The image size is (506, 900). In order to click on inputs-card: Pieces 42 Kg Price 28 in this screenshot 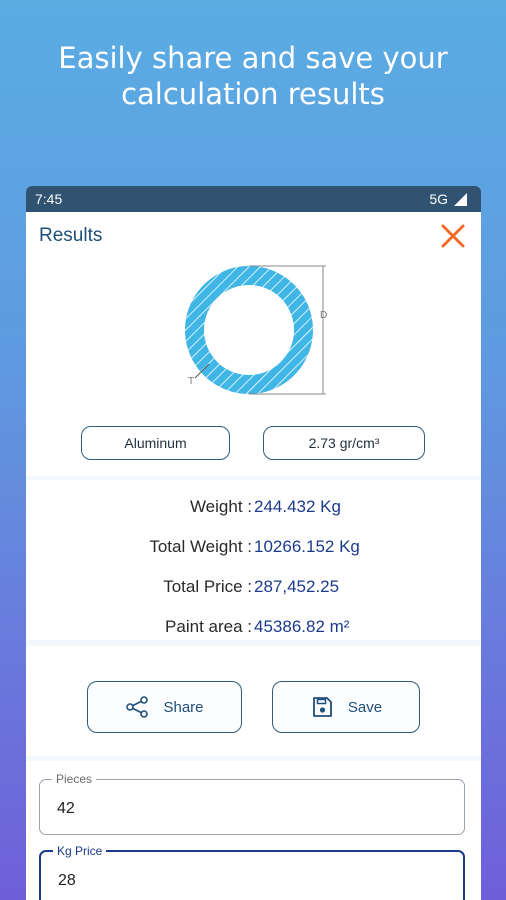, I will do `click(253, 830)`.